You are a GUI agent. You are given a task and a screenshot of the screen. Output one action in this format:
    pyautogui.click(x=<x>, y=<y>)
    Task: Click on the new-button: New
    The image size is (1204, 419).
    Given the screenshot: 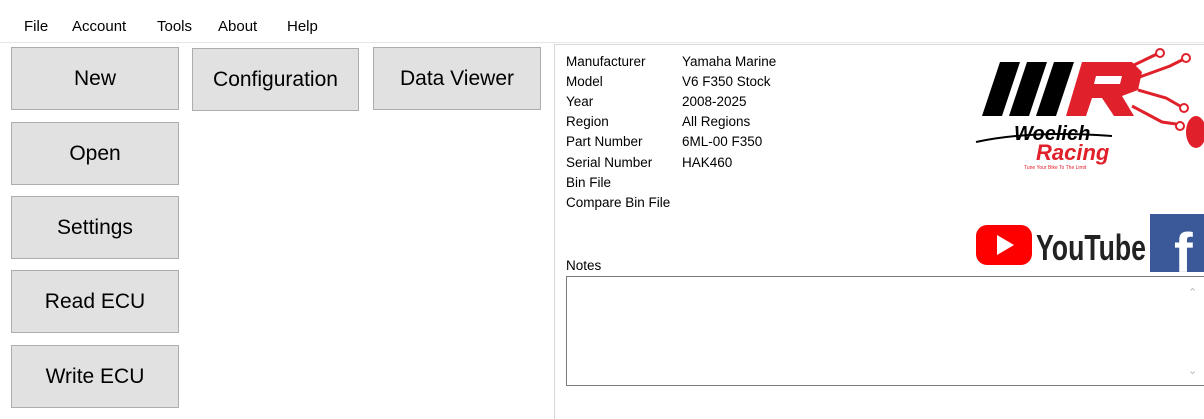 What is the action you would take?
    pyautogui.click(x=95, y=78)
    